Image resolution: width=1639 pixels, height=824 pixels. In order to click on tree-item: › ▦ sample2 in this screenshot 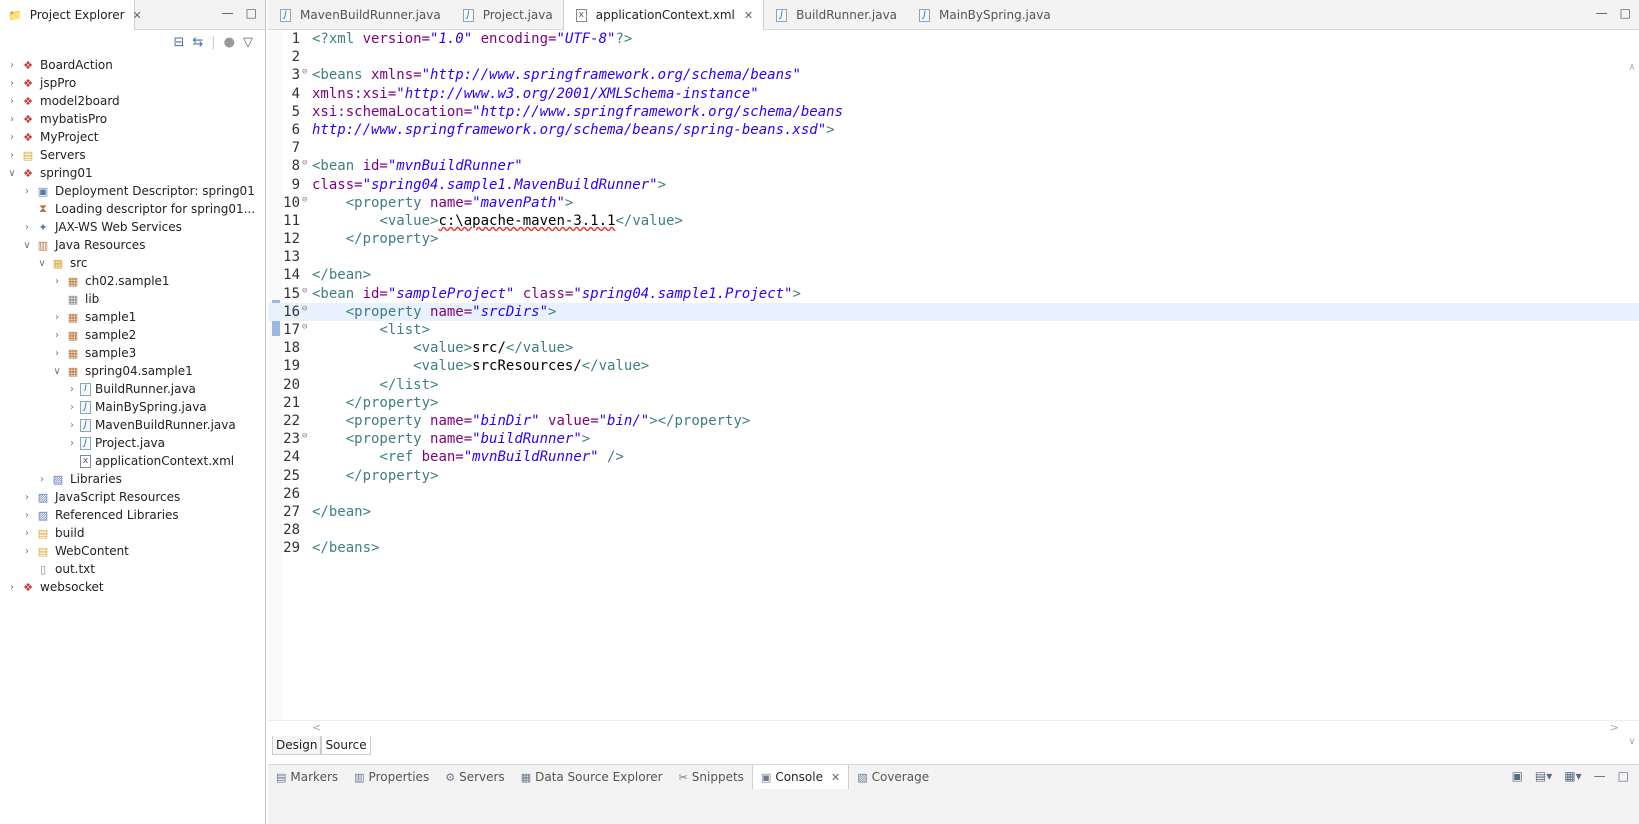, I will do `click(132, 335)`.